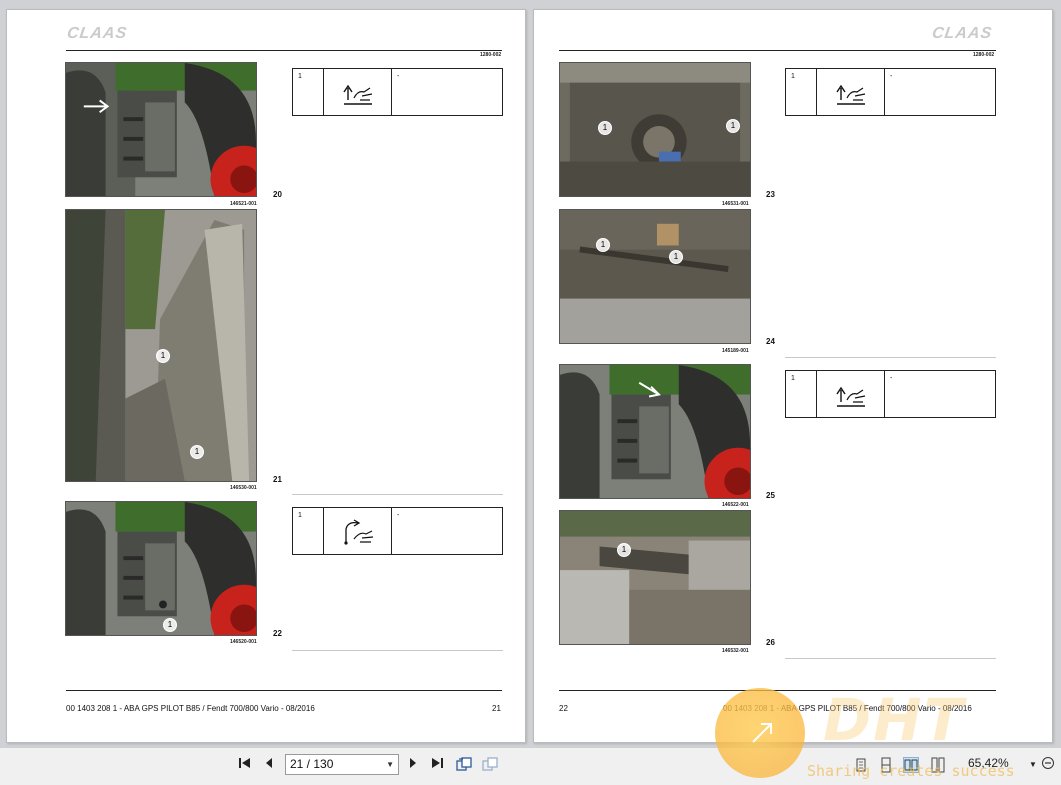 The height and width of the screenshot is (785, 1061). Describe the element at coordinates (490, 765) in the screenshot. I see `go-forward-view-icon` at that location.